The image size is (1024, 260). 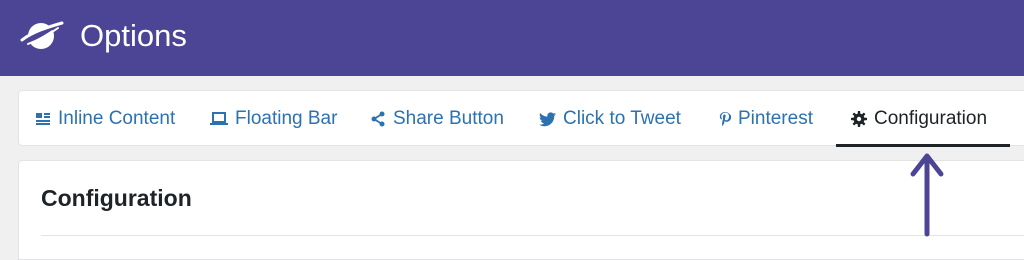 I want to click on tab-configuration: Configuration, so click(x=919, y=119).